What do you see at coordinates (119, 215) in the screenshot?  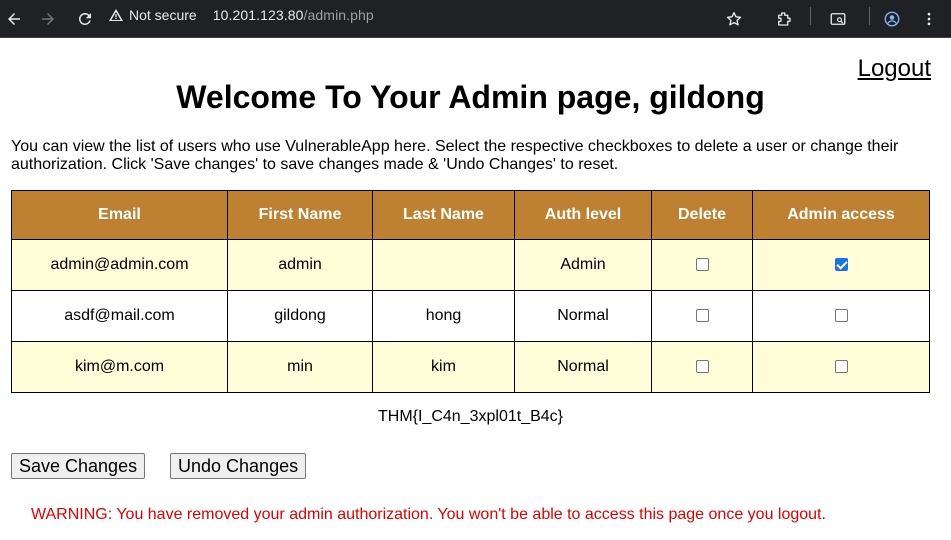 I see `header-email: Email` at bounding box center [119, 215].